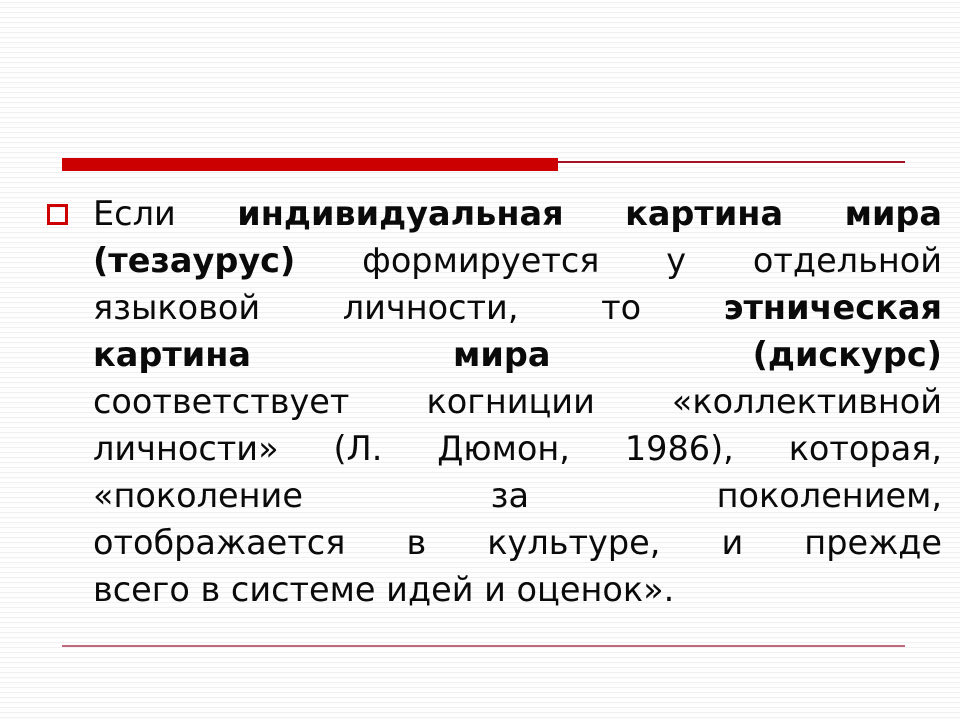 Image resolution: width=960 pixels, height=720 pixels. What do you see at coordinates (221, 401) in the screenshot?
I see `bullet-text-word: соответствует` at bounding box center [221, 401].